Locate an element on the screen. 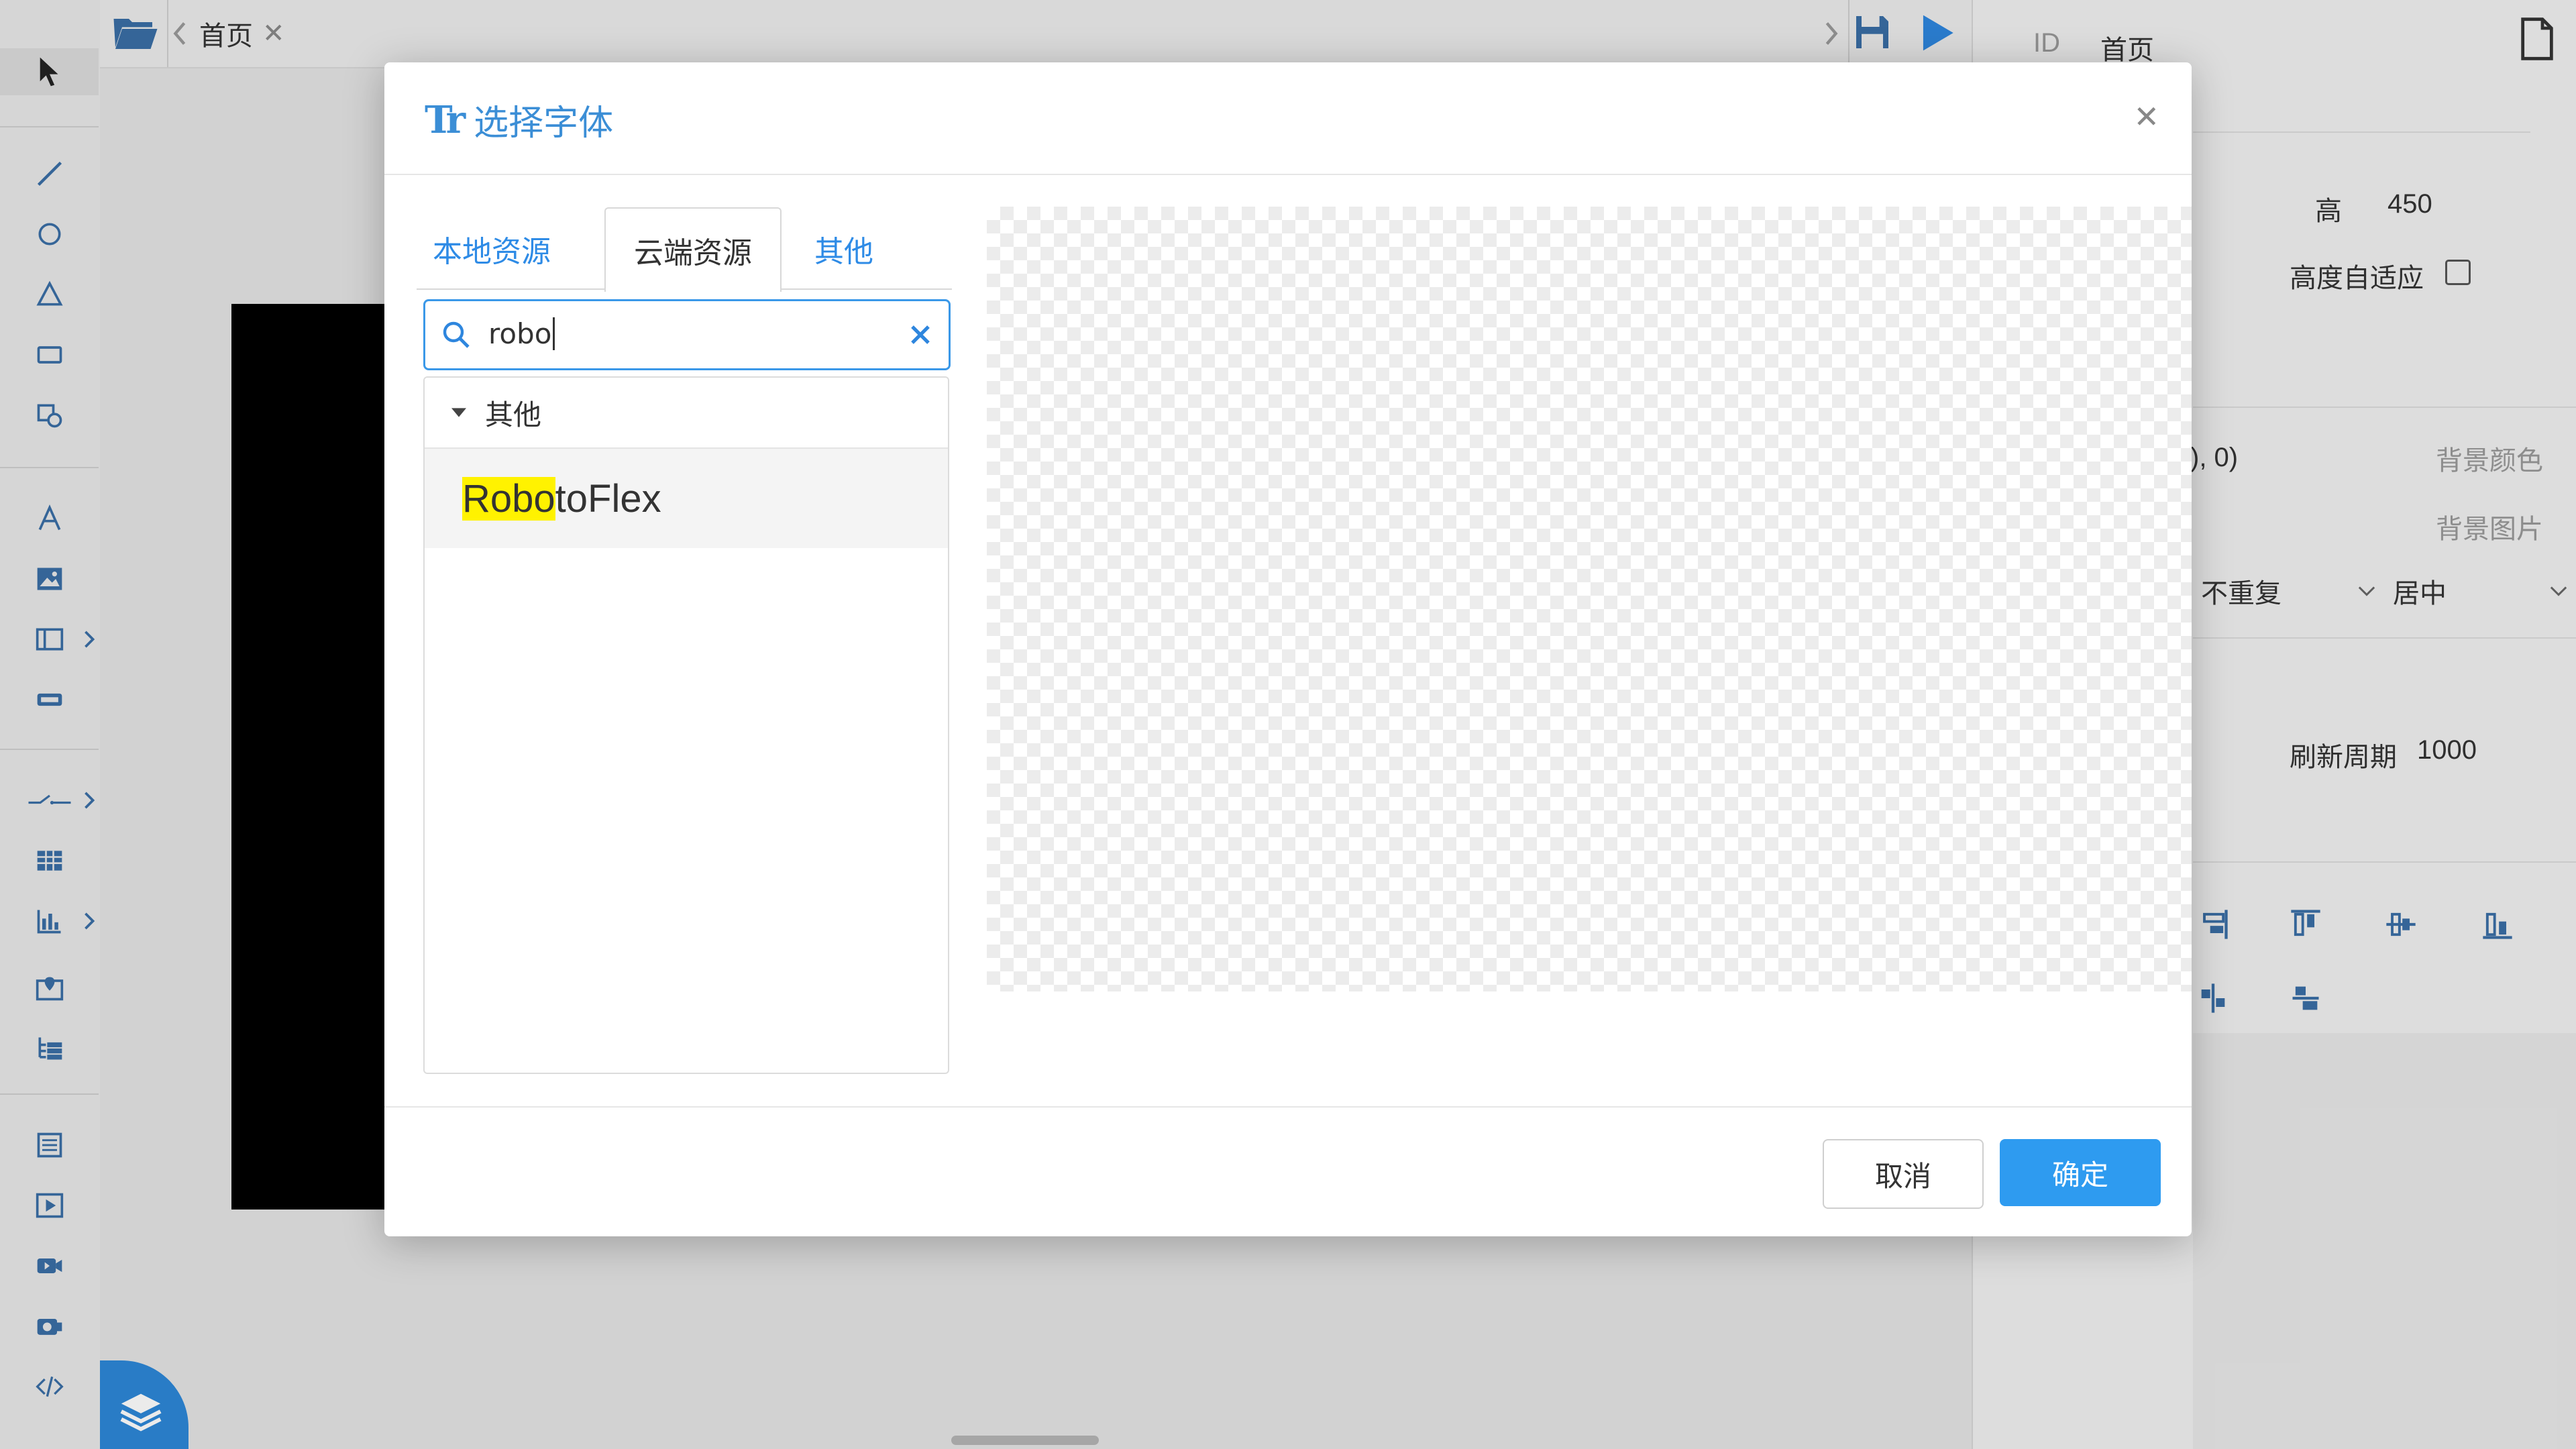 The width and height of the screenshot is (2576, 1449). tab-local-resources: 本地资源 is located at coordinates (491, 248).